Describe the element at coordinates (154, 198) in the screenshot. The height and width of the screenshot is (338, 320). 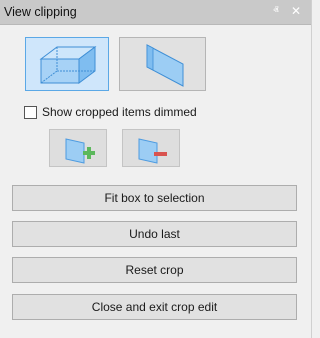
I see `fit-box-to-selection-button: Fit box to selection` at that location.